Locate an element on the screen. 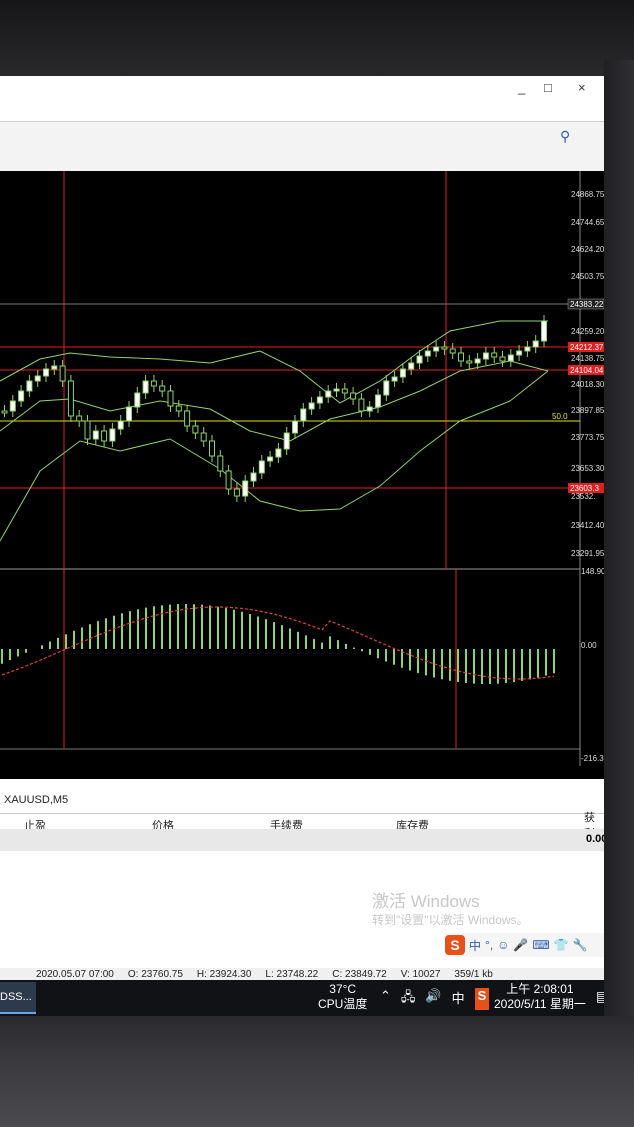 The width and height of the screenshot is (634, 1127). ime-mode-icon: 中 is located at coordinates (475, 945).